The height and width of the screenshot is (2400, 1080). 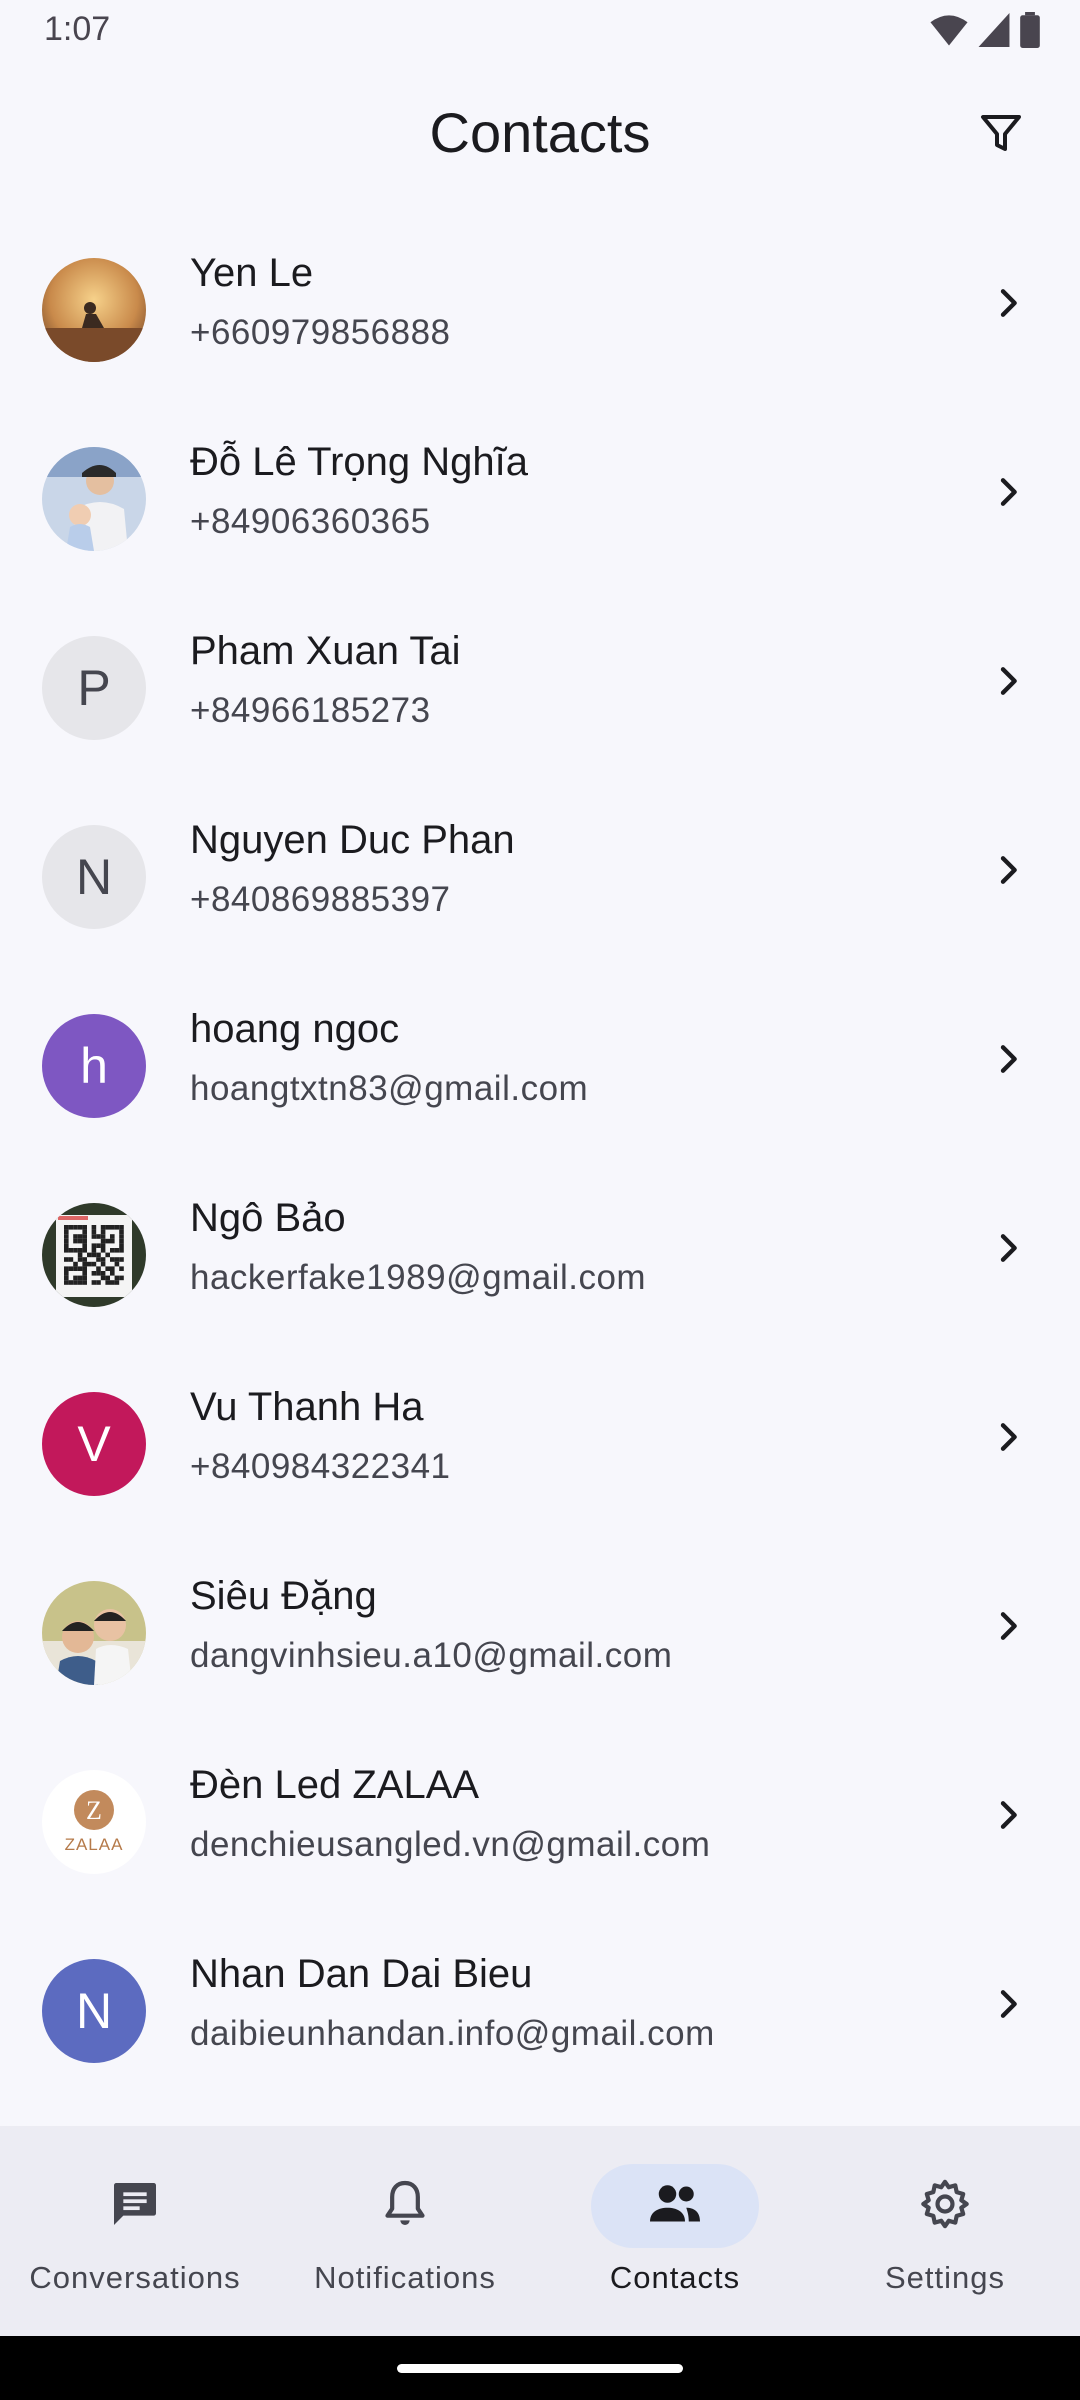 What do you see at coordinates (994, 32) in the screenshot?
I see `signal-icon` at bounding box center [994, 32].